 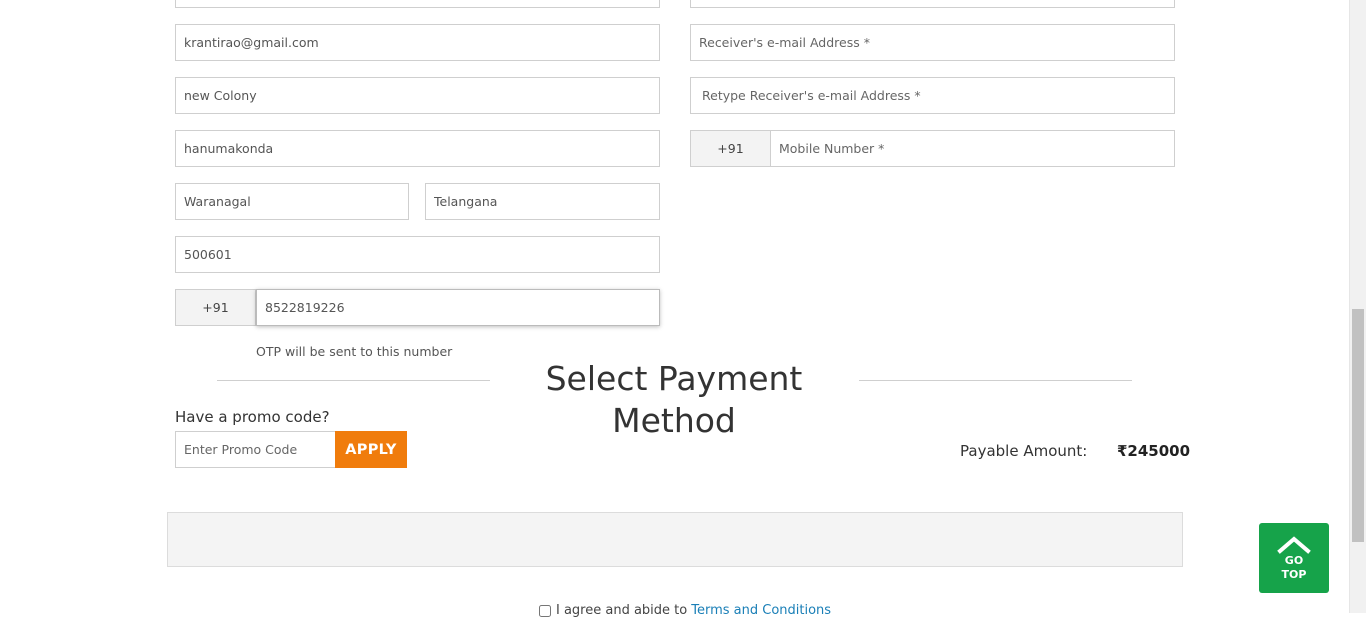 I want to click on payable-value: ₹245000, so click(x=1154, y=451).